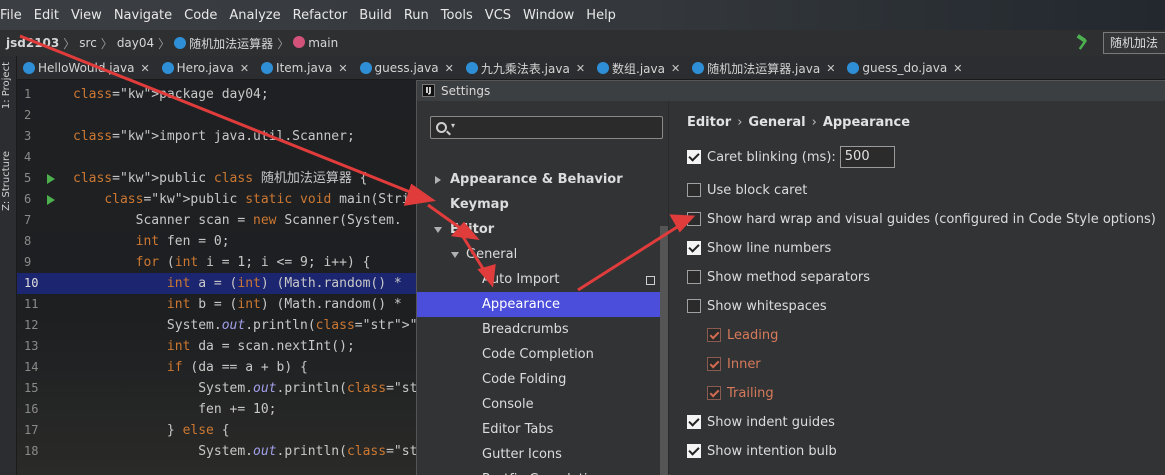 This screenshot has width=1165, height=475. What do you see at coordinates (536, 179) in the screenshot?
I see `tree-item-appearance-behavior: Appearance & Behavior` at bounding box center [536, 179].